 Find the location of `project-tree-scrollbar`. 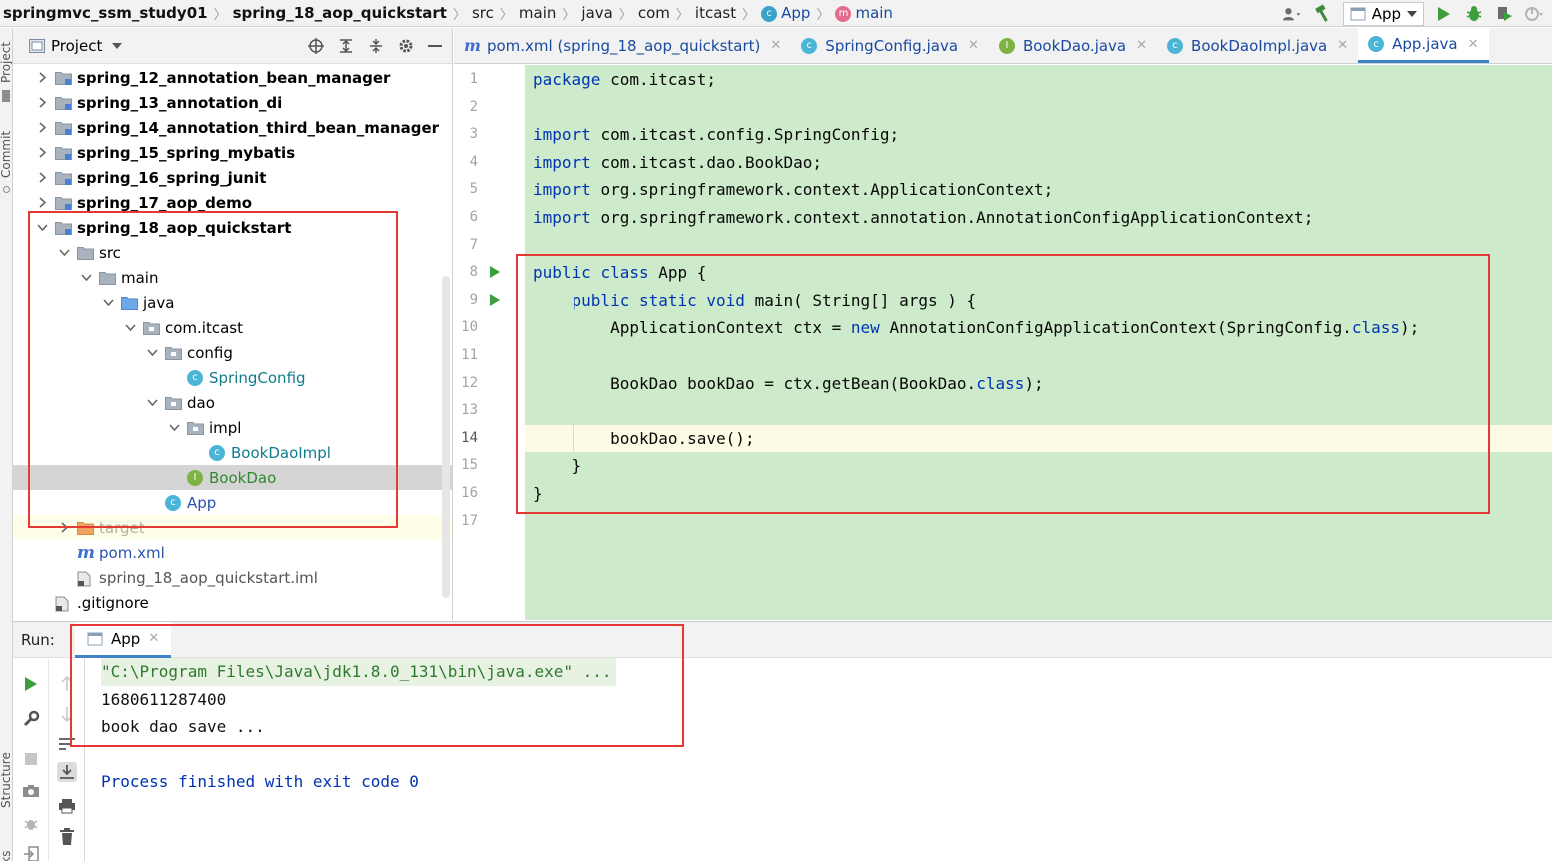

project-tree-scrollbar is located at coordinates (446, 437).